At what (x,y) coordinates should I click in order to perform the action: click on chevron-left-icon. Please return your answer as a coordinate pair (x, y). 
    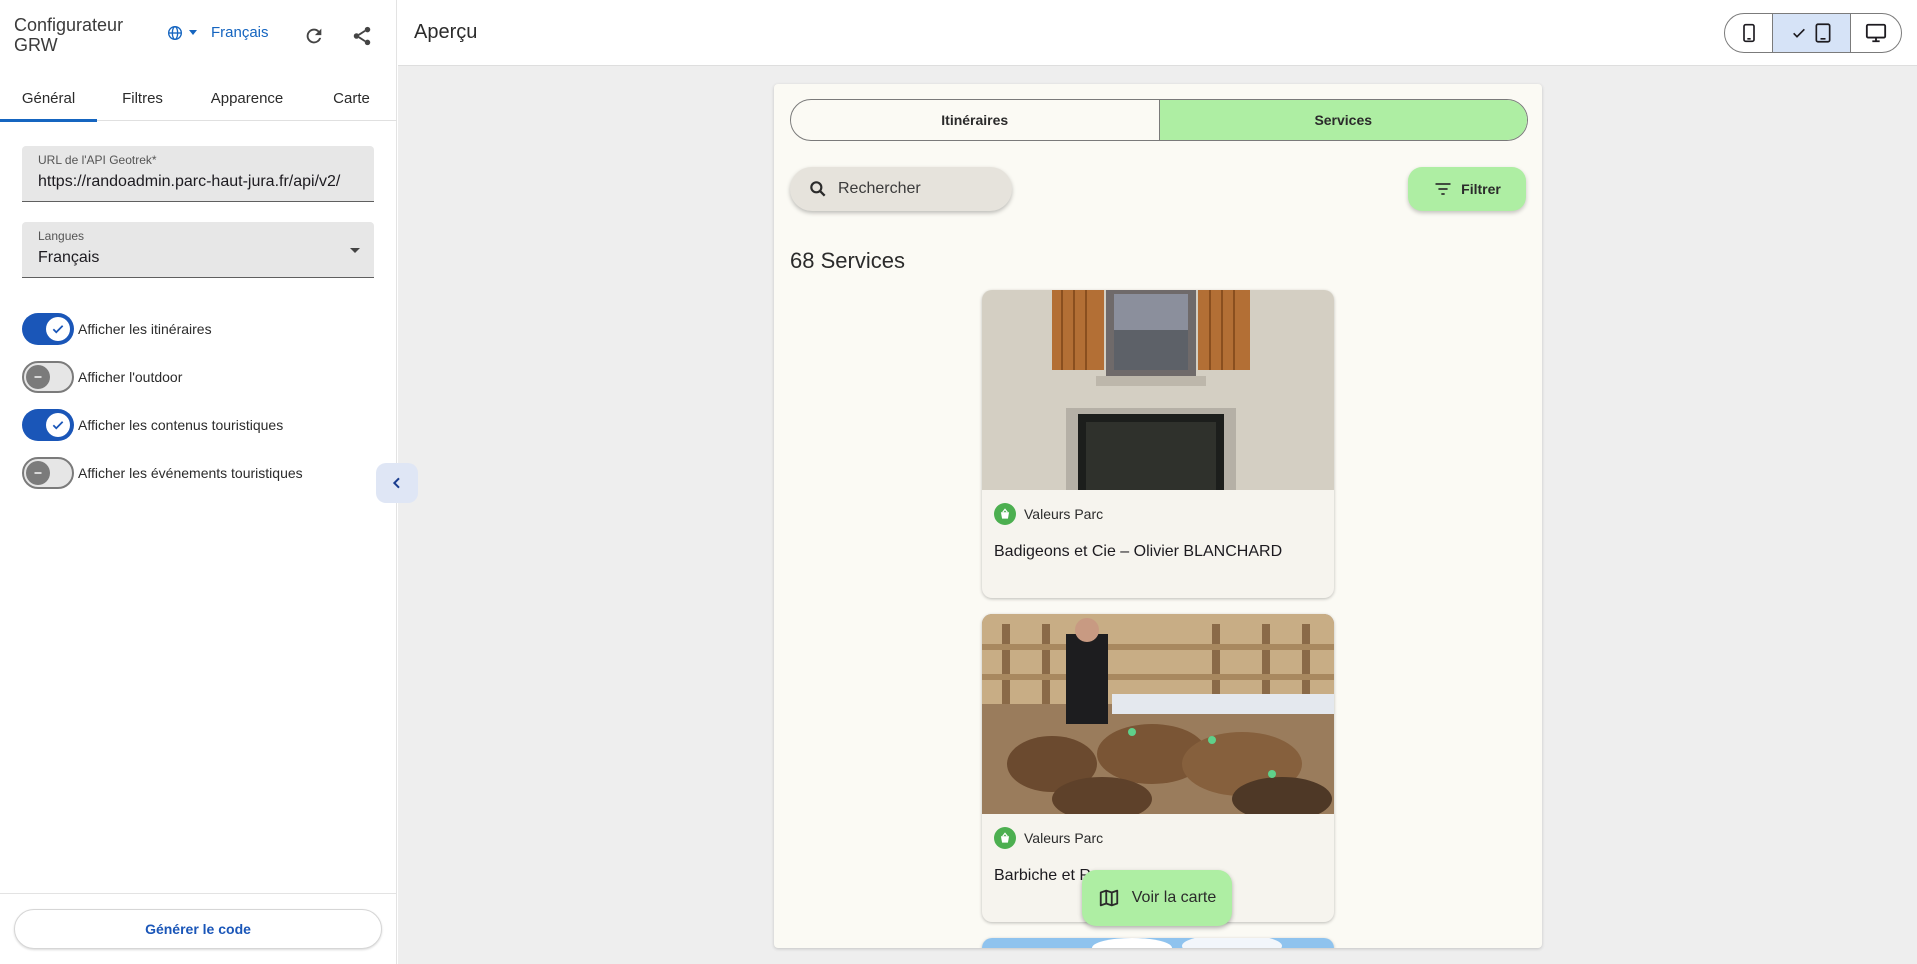
    Looking at the image, I should click on (396, 483).